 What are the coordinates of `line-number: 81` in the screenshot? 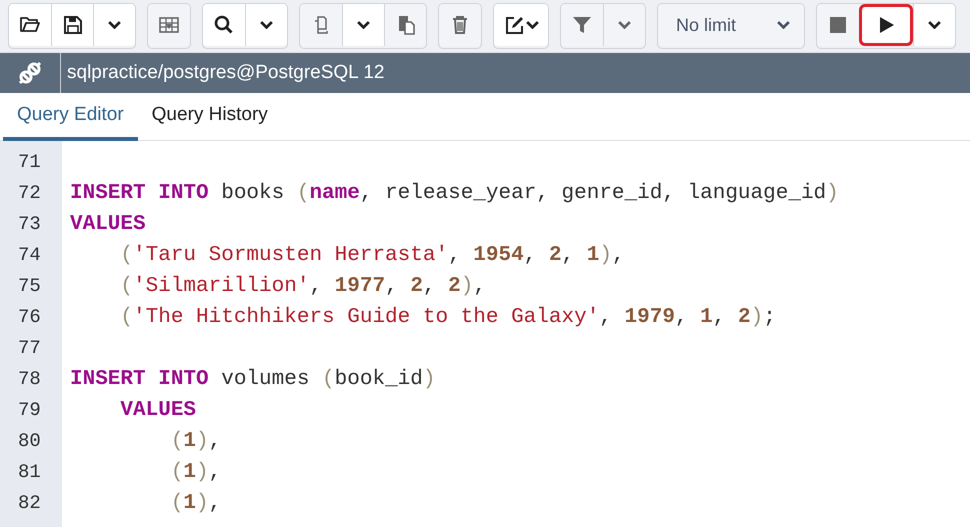 It's located at (29, 472).